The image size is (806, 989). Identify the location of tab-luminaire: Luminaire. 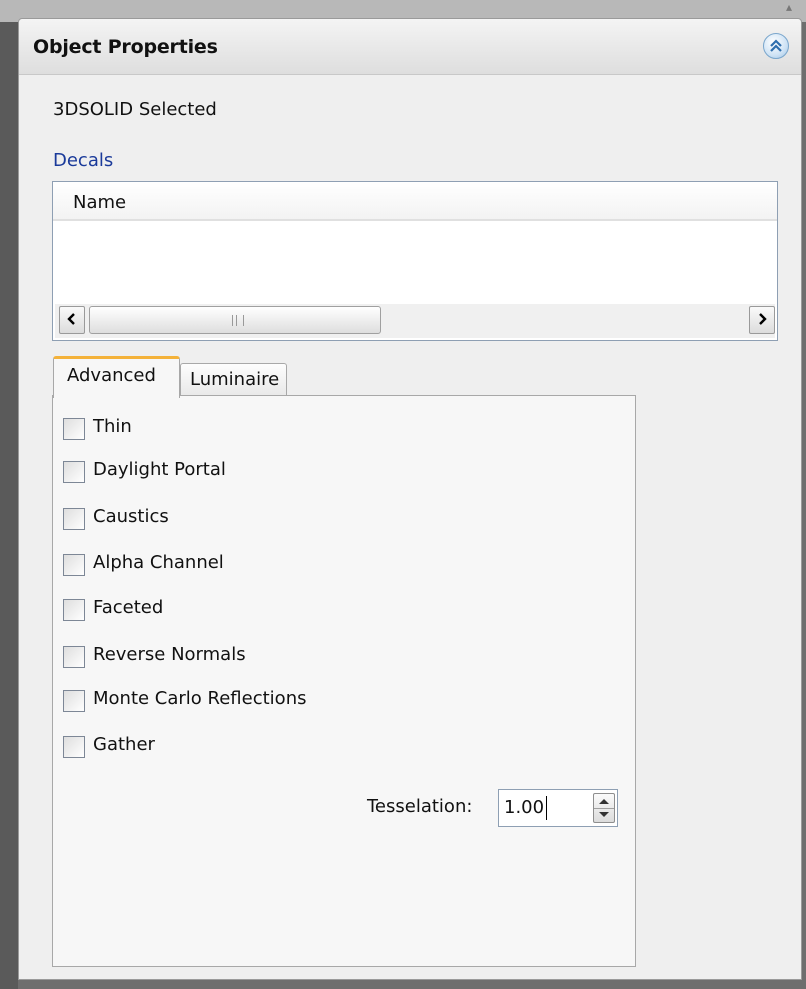
(233, 380).